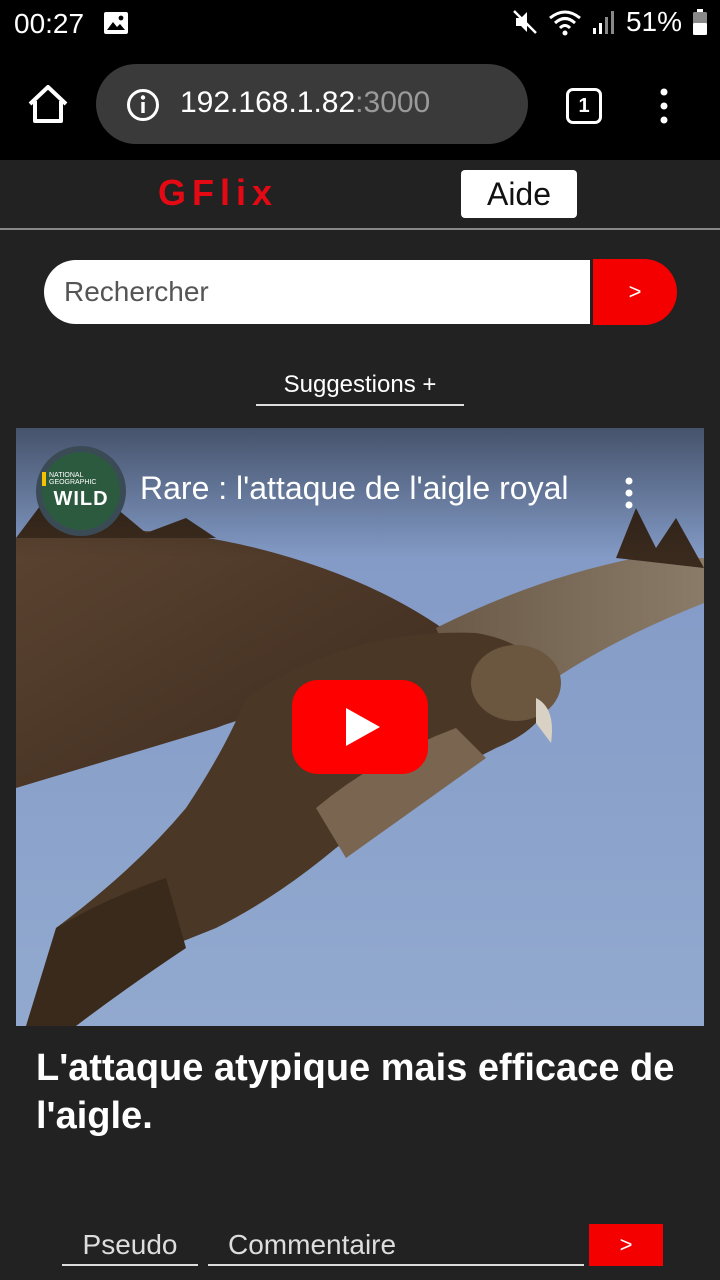 This screenshot has height=1280, width=720. I want to click on url-host: 192.168.1.82, so click(268, 102).